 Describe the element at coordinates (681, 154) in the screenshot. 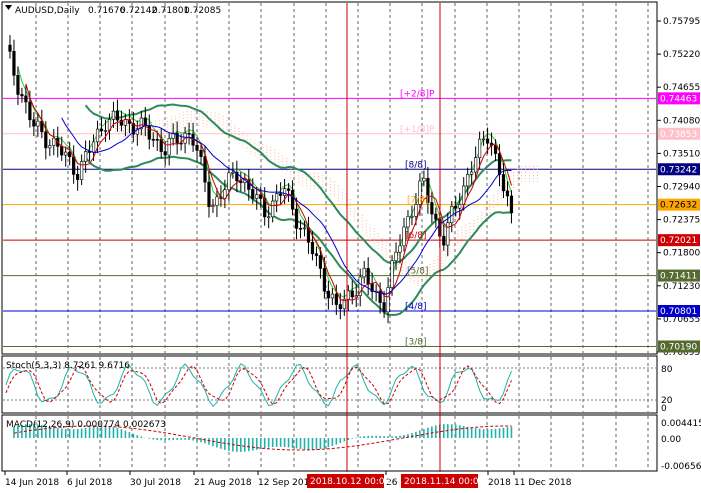

I see `scale-label-4: 0.73510` at that location.